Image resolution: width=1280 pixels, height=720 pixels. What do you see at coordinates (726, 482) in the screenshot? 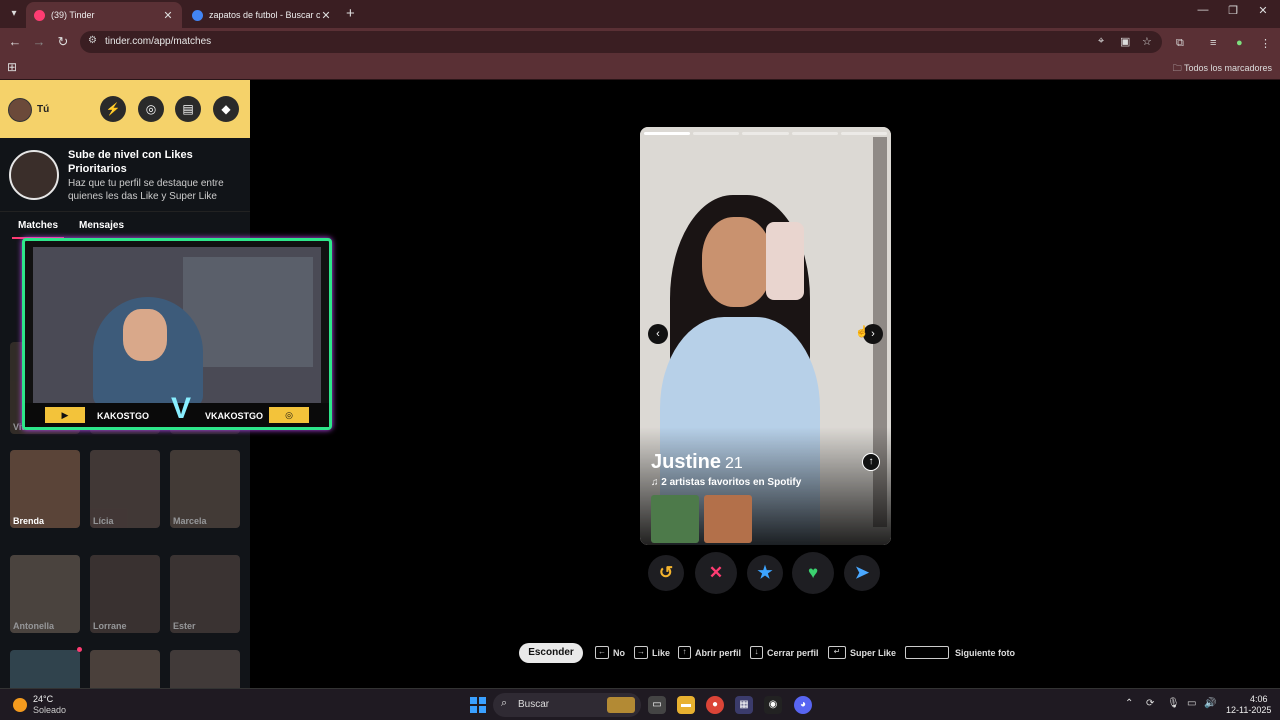
I see `spotify-artists: ♫ 2 artistas favoritos en Spotify` at bounding box center [726, 482].